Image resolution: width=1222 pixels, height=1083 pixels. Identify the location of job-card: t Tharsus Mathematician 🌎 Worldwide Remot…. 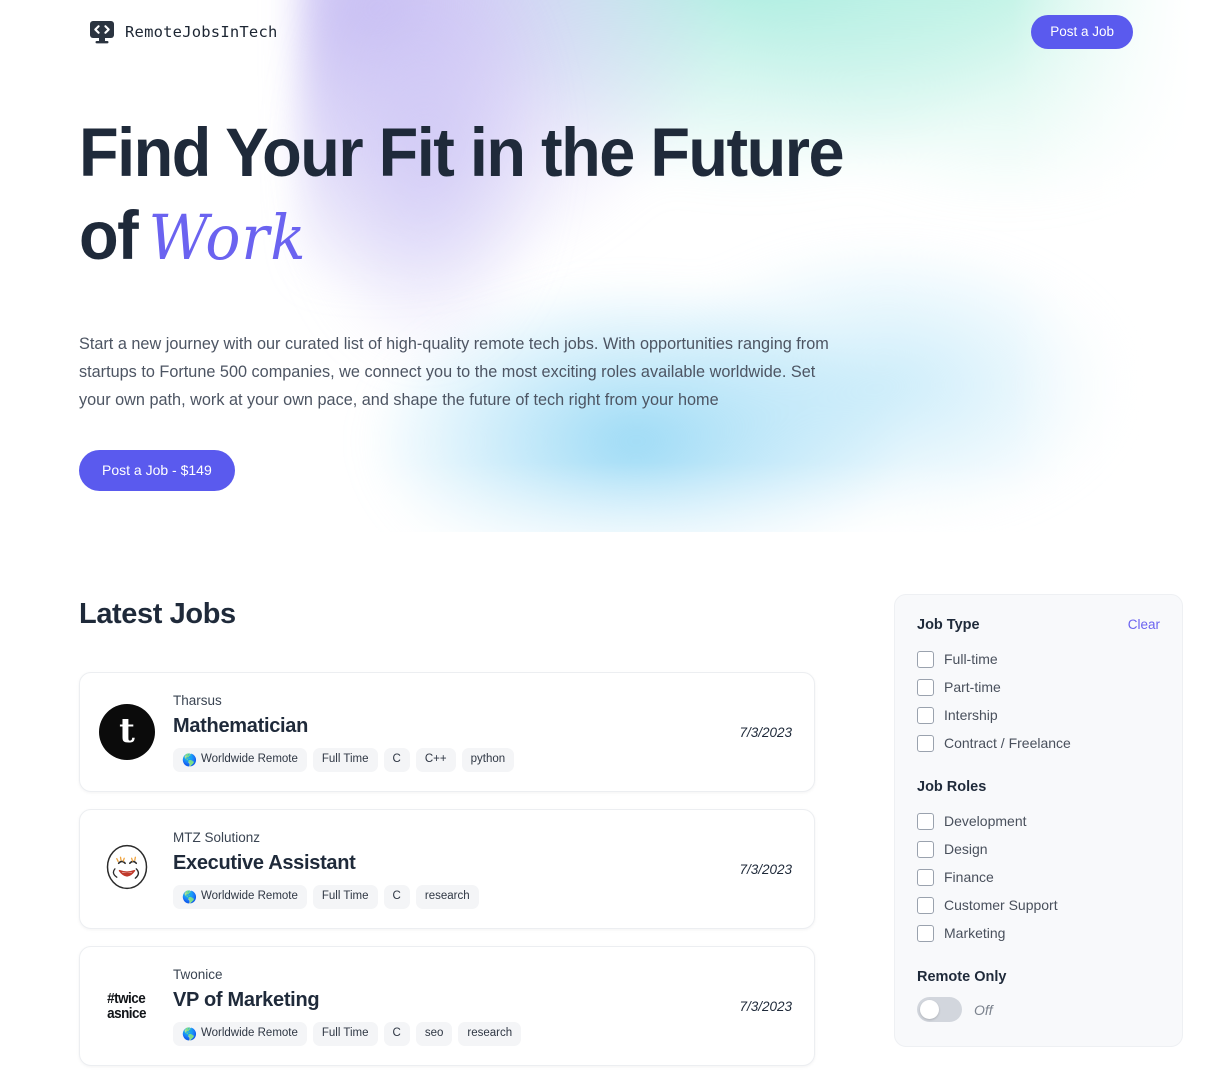
(447, 732).